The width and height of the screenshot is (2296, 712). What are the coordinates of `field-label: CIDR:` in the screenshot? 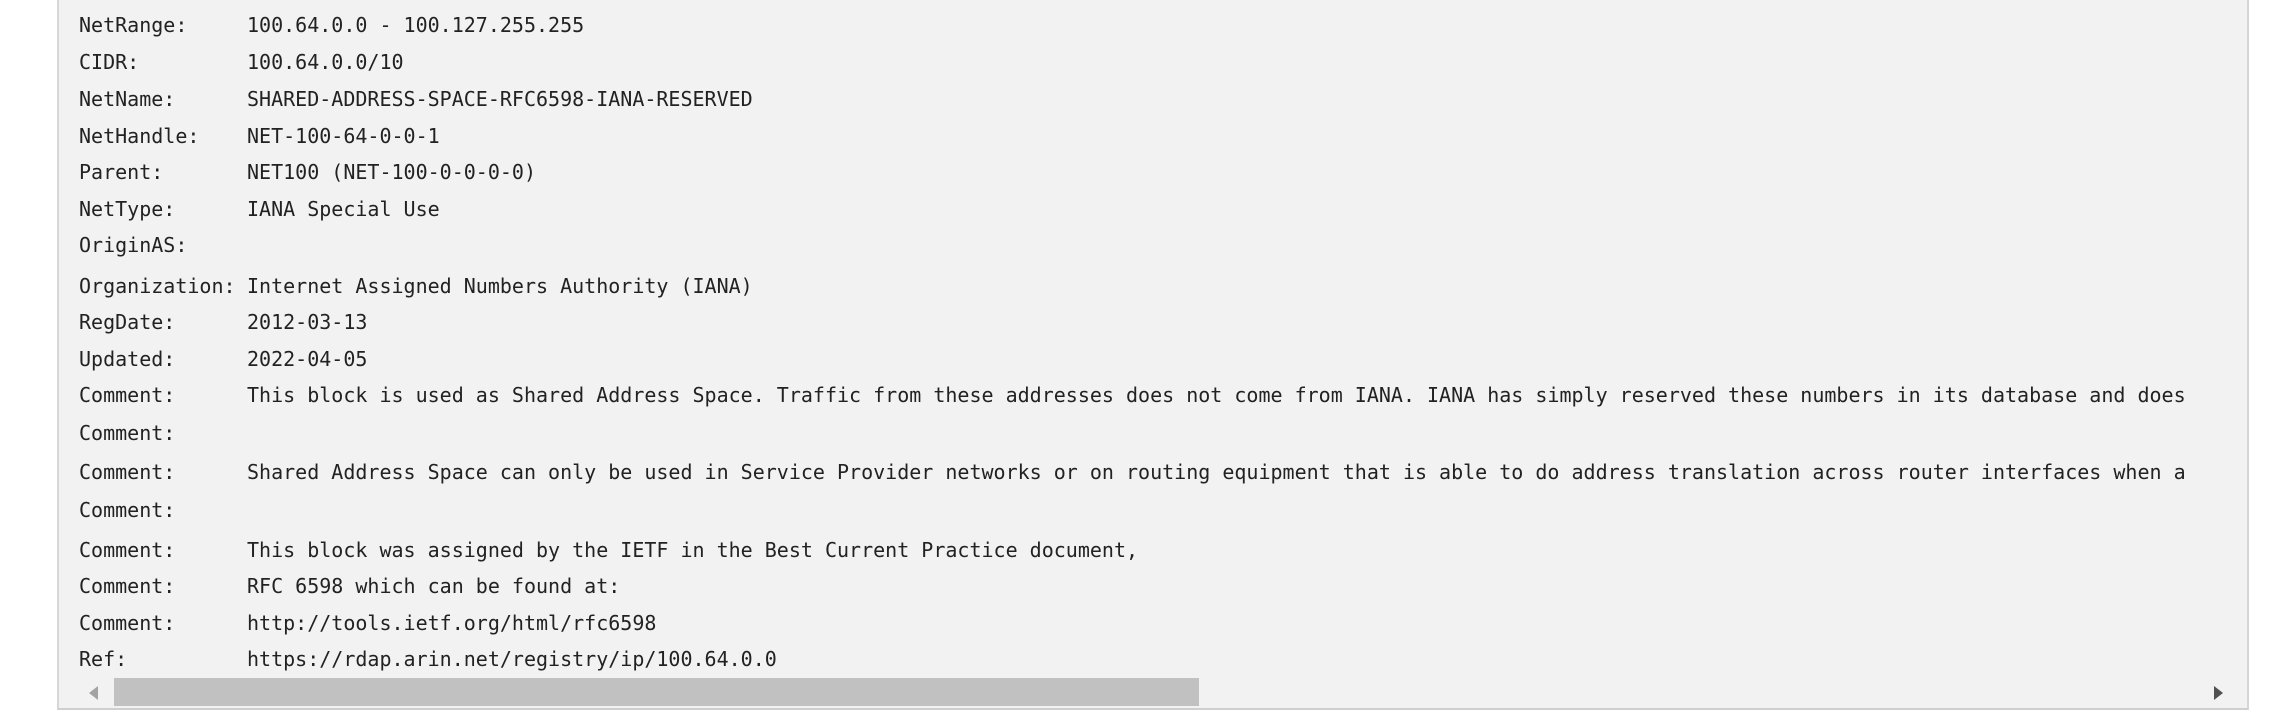 It's located at (109, 62).